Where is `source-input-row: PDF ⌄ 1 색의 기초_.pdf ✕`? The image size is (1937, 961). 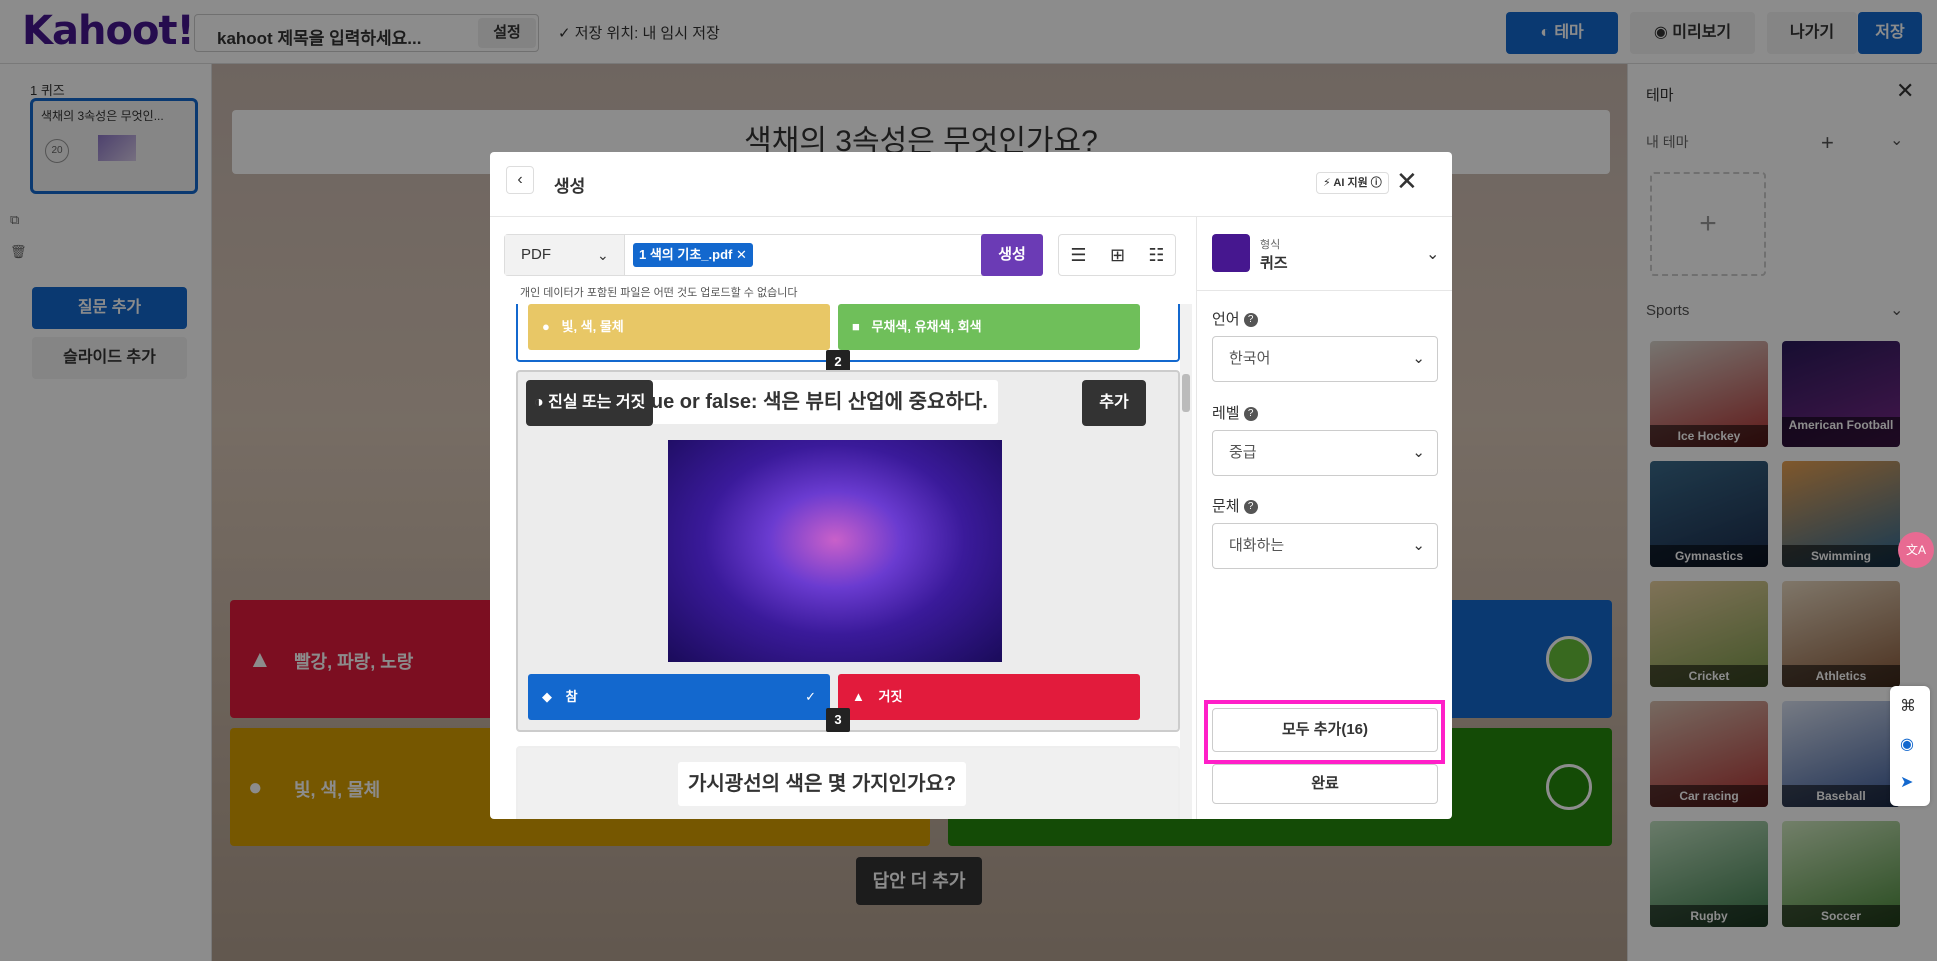
source-input-row: PDF ⌄ 1 색의 기초_.pdf ✕ is located at coordinates (772, 255).